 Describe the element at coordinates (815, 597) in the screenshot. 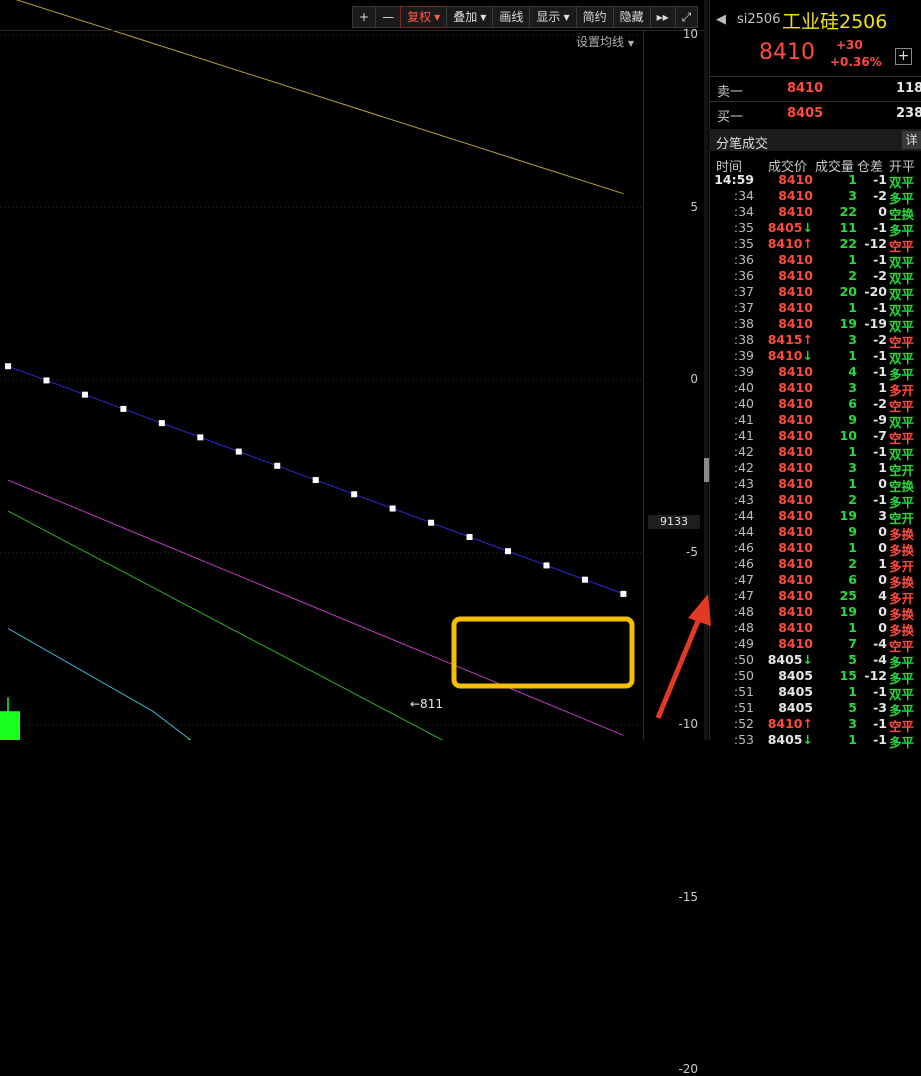

I see `tick-row: :47 8410 25 4 多开` at that location.